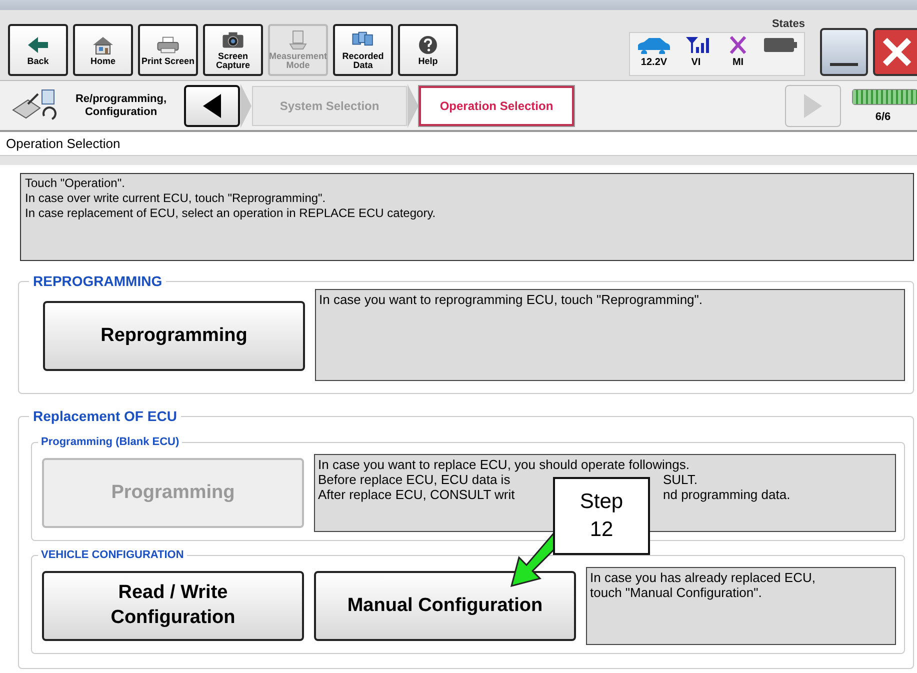 The width and height of the screenshot is (917, 673). Describe the element at coordinates (788, 24) in the screenshot. I see `states-label: States` at that location.